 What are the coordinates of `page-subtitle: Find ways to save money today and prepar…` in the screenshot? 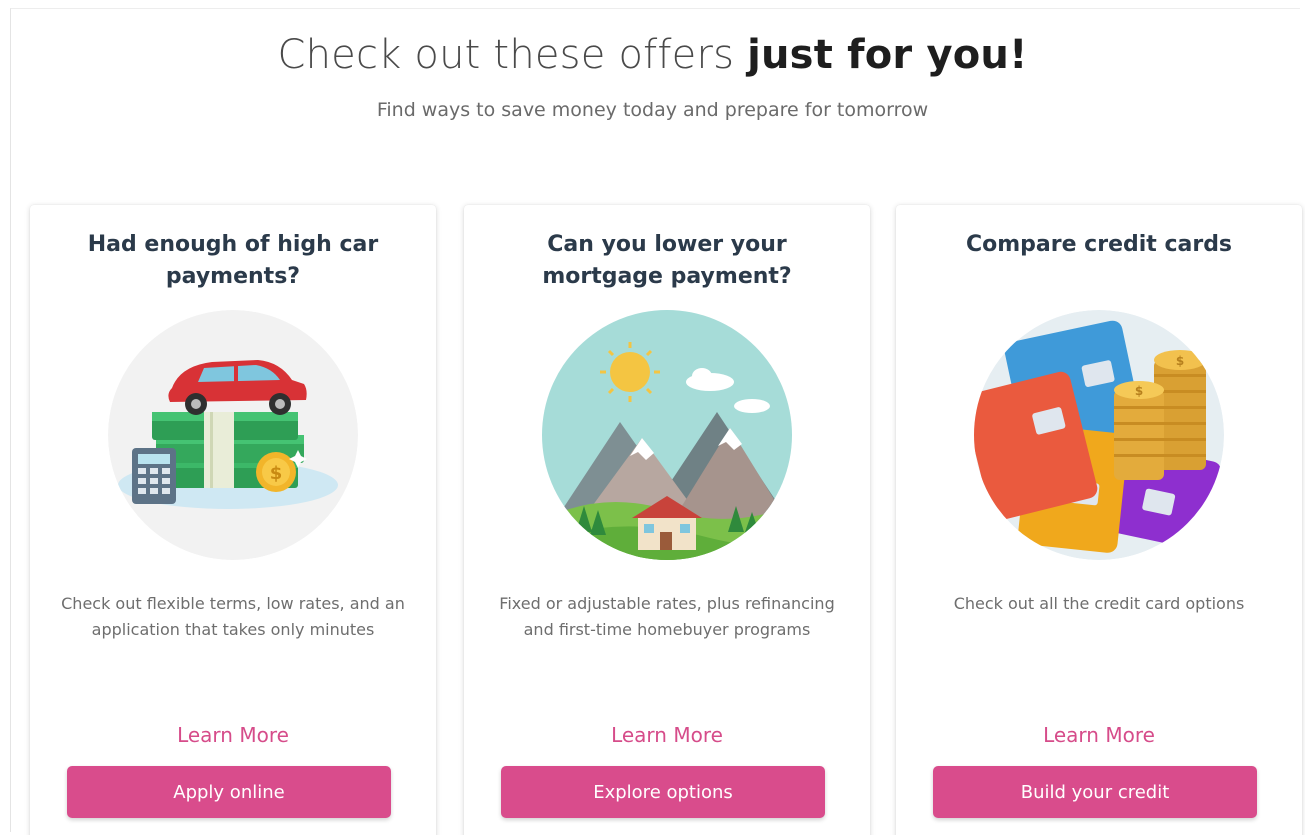 It's located at (652, 110).